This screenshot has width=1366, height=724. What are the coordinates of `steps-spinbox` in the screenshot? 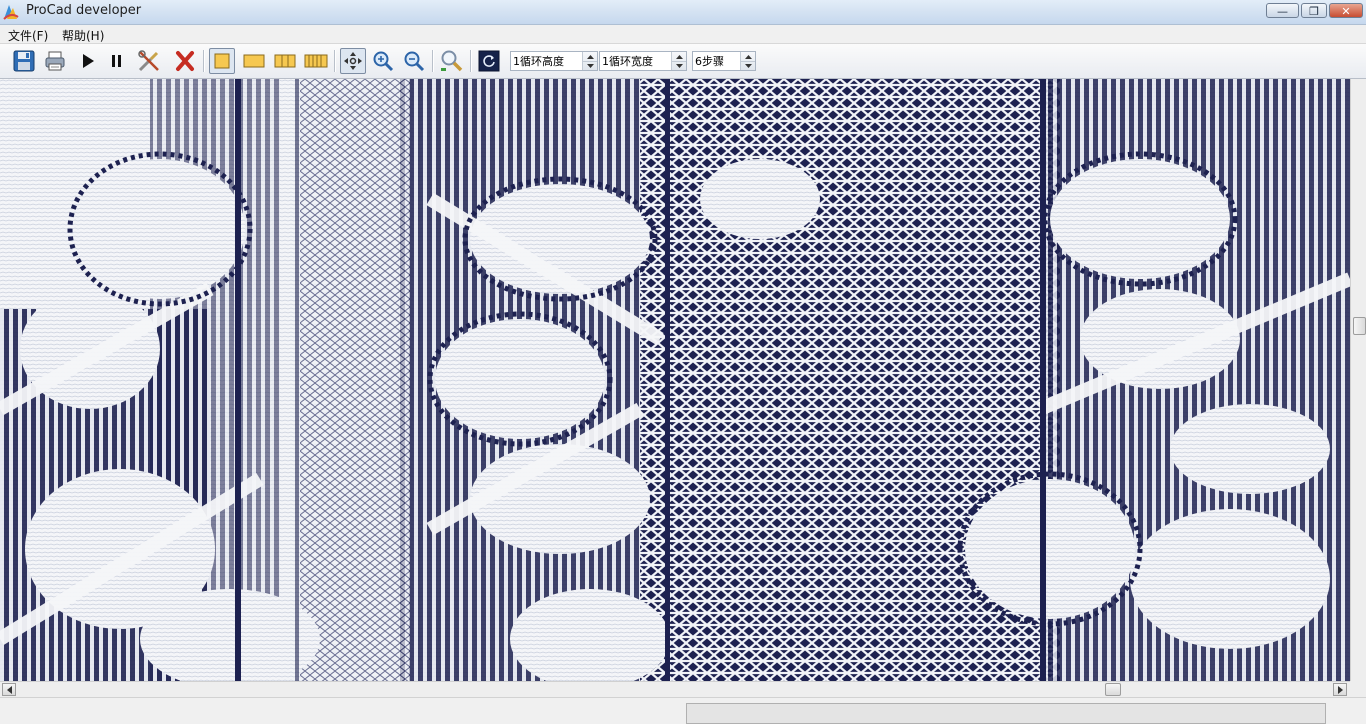 It's located at (724, 61).